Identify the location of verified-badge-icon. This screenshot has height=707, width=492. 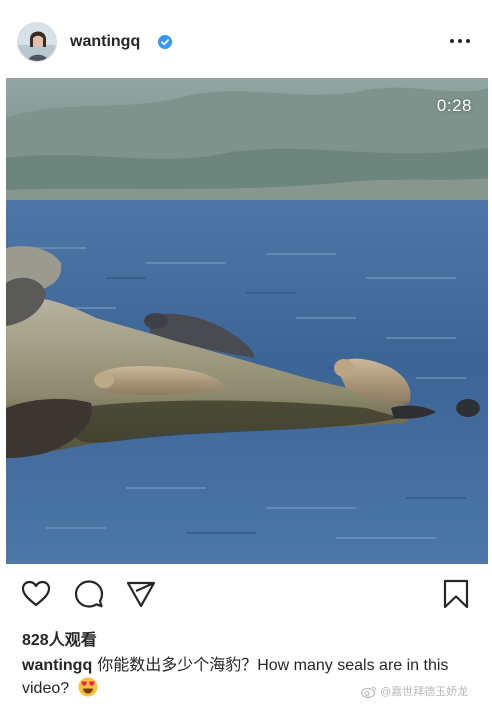
(165, 42).